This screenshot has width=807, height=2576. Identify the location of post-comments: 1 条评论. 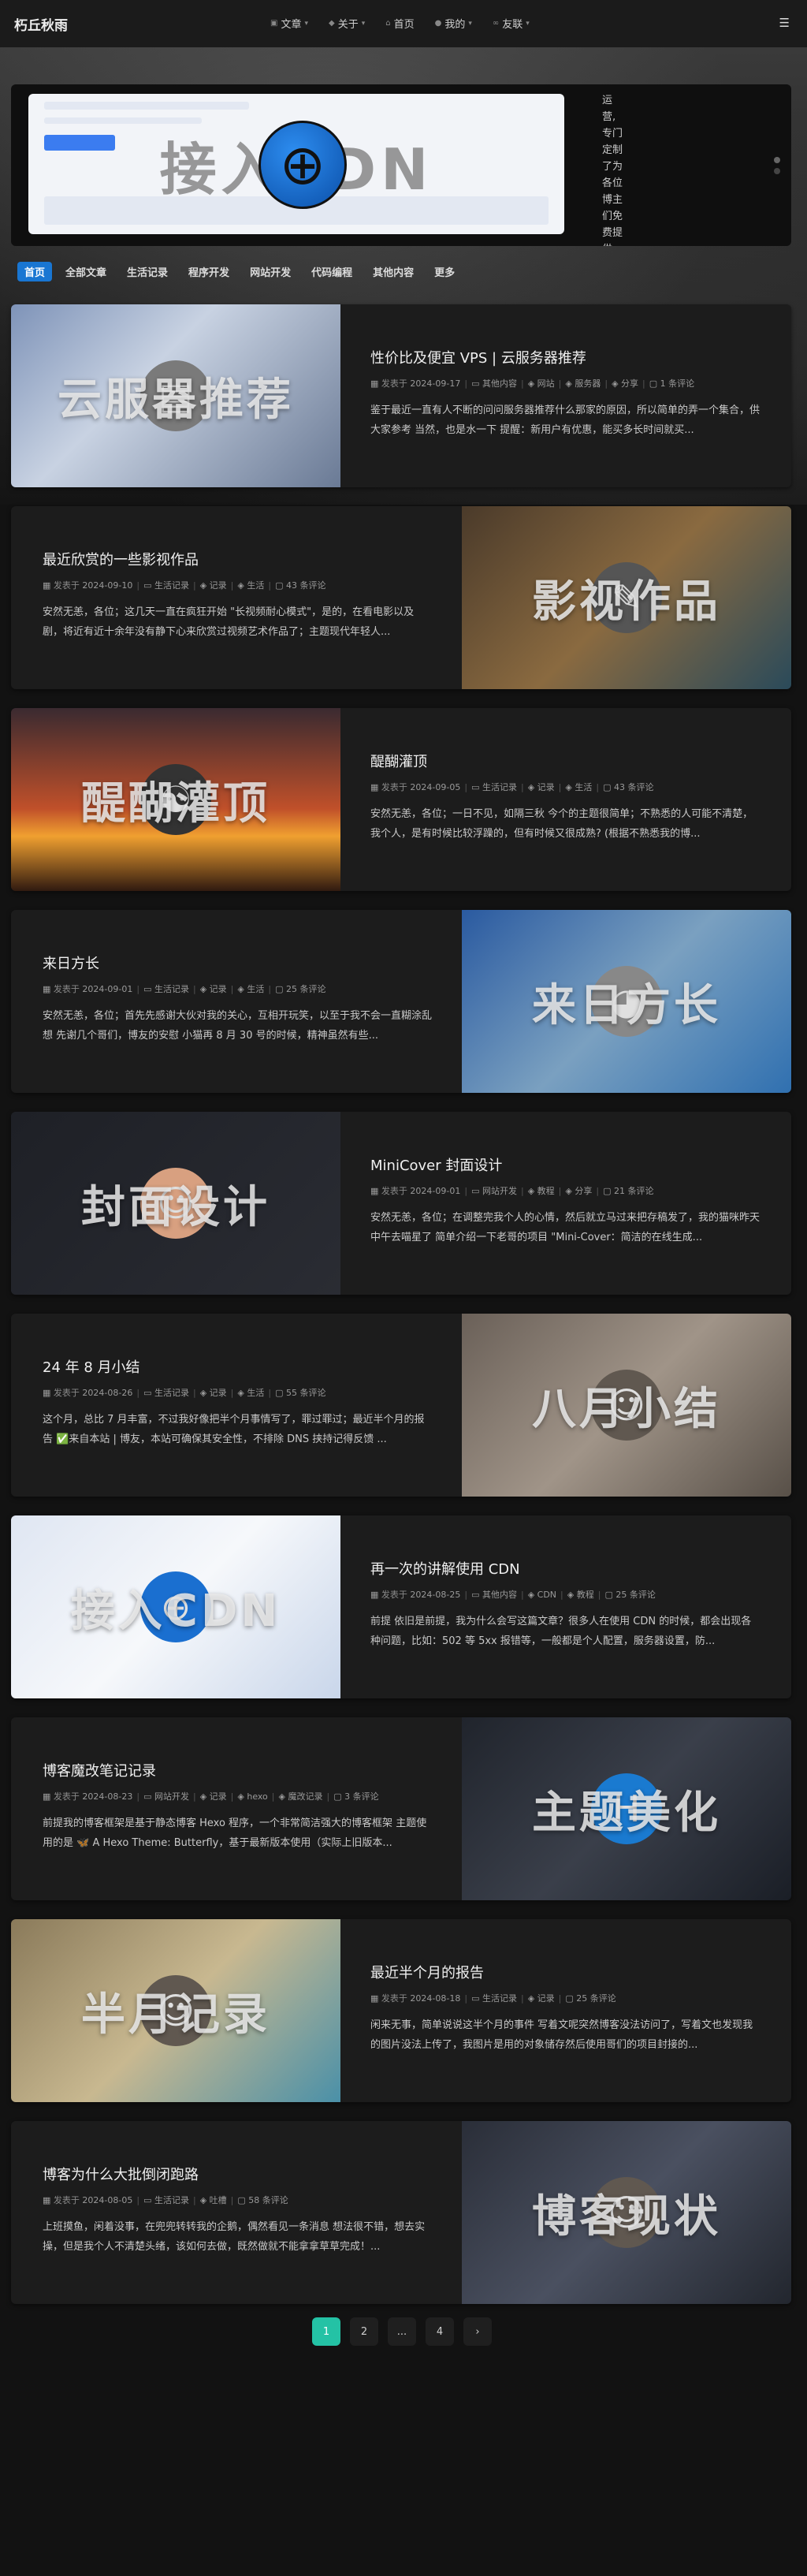
(677, 383).